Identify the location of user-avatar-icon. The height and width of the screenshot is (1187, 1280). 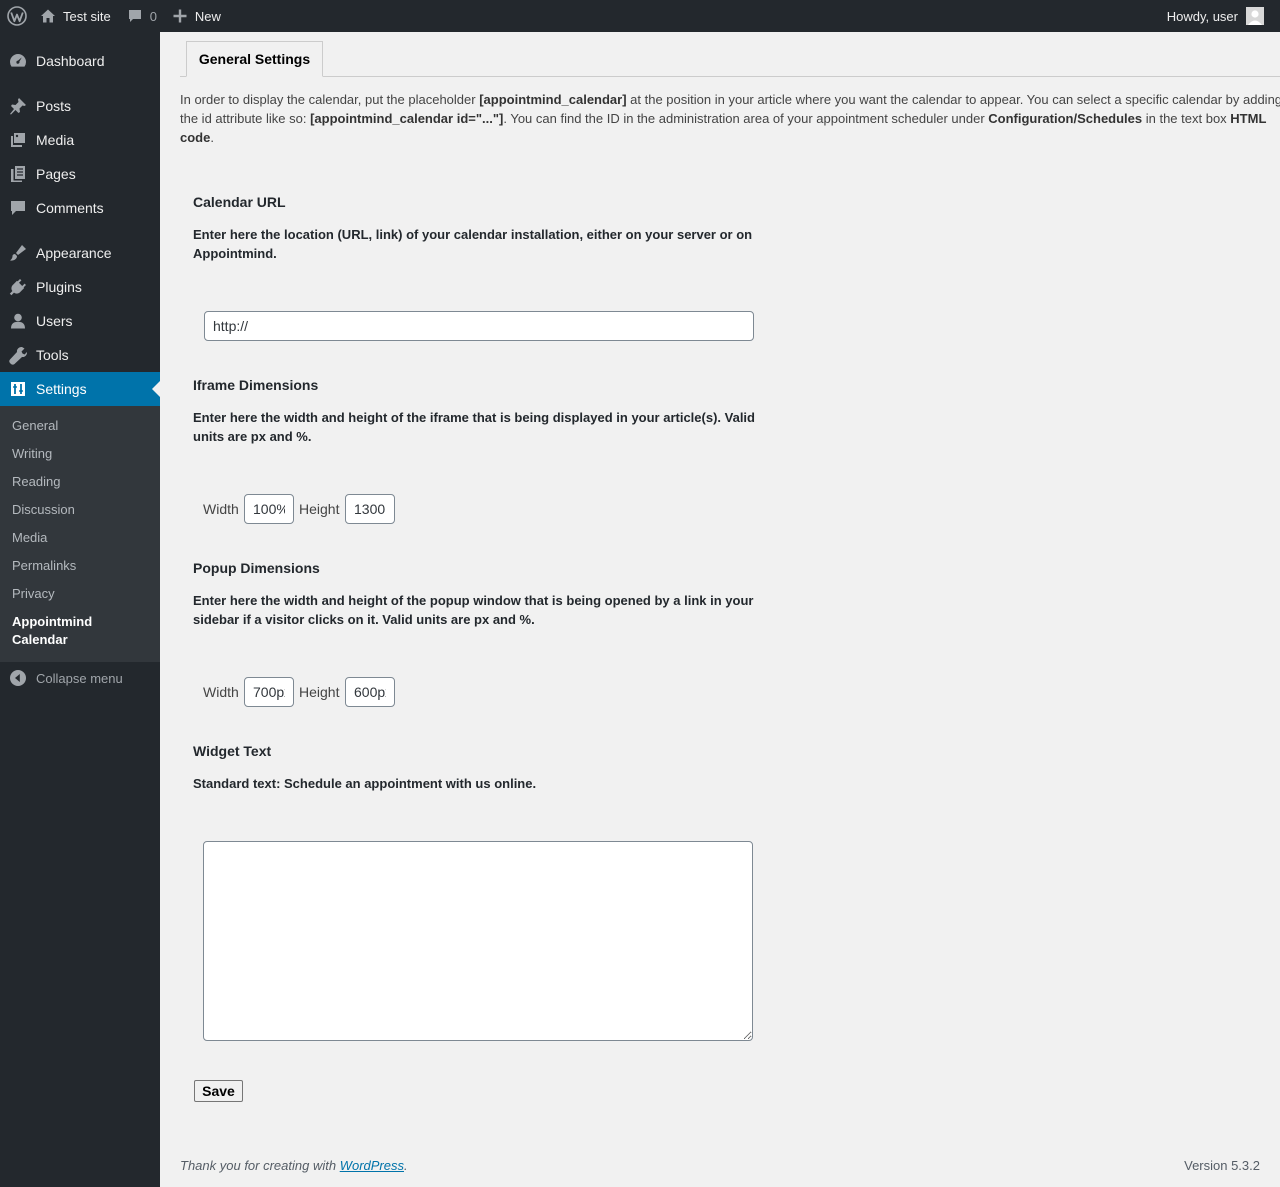
(1255, 16).